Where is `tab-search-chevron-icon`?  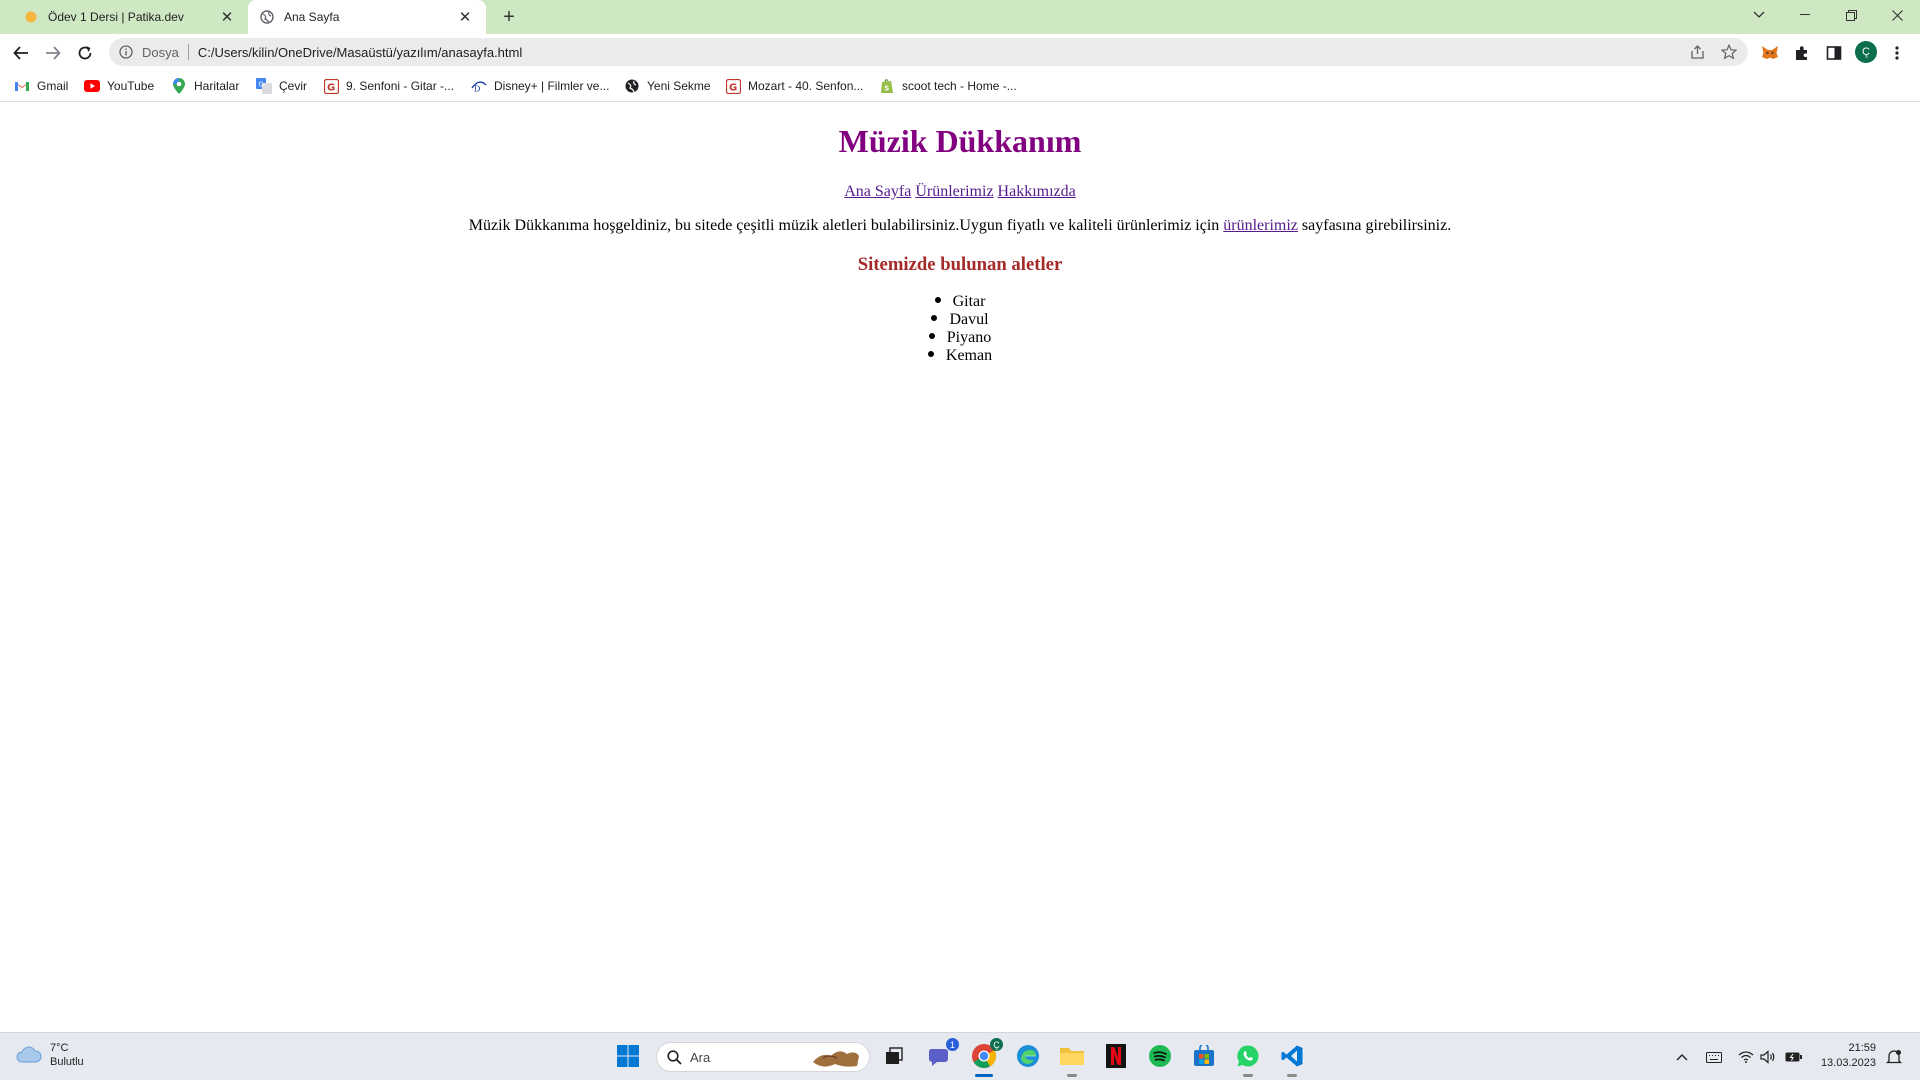 tab-search-chevron-icon is located at coordinates (1759, 15).